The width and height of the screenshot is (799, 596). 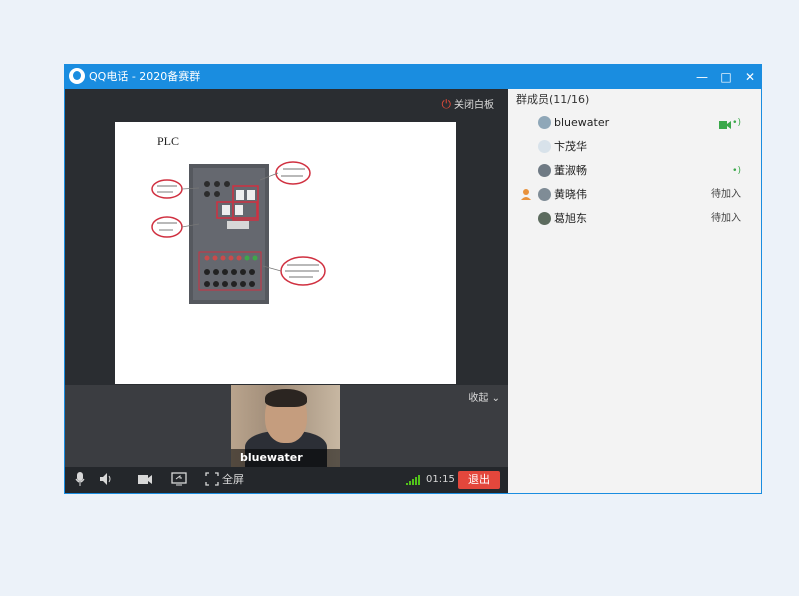 I want to click on owner-icon, so click(x=526, y=196).